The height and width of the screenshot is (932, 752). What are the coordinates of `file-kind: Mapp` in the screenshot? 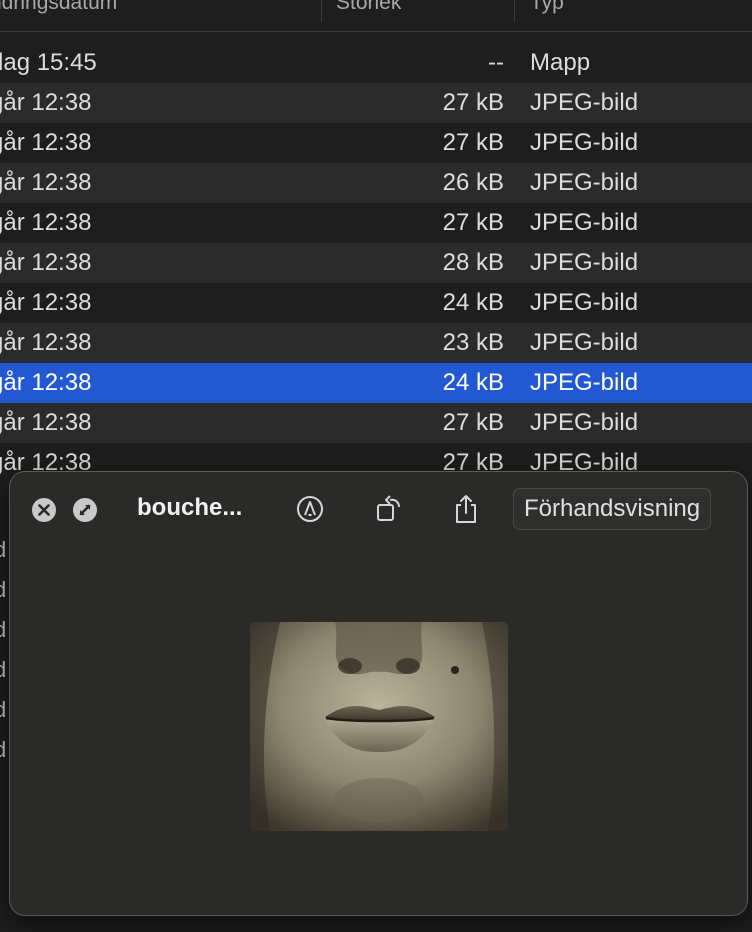 It's located at (560, 62).